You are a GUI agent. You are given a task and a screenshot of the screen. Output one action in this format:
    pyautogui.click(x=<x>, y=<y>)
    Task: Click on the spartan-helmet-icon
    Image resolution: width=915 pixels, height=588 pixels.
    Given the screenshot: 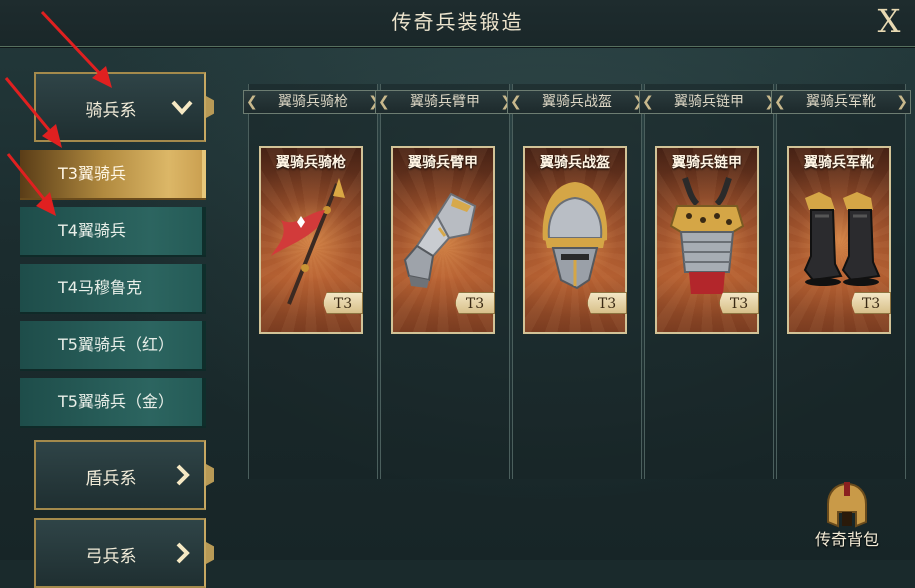 What is the action you would take?
    pyautogui.click(x=847, y=505)
    